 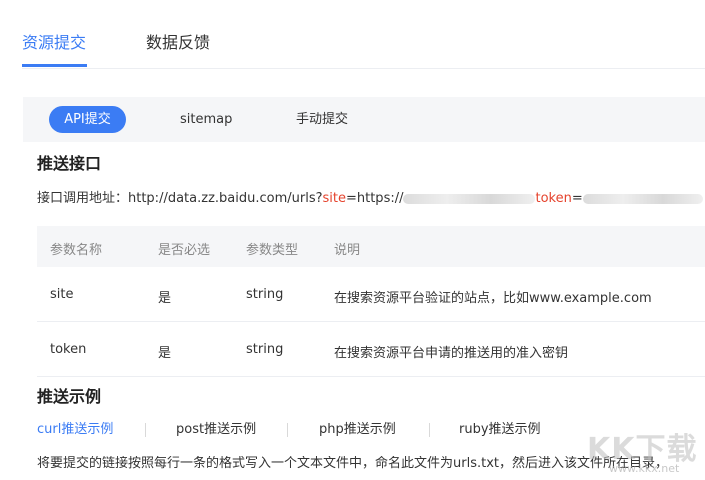 What do you see at coordinates (469, 198) in the screenshot?
I see `redacted-site-value` at bounding box center [469, 198].